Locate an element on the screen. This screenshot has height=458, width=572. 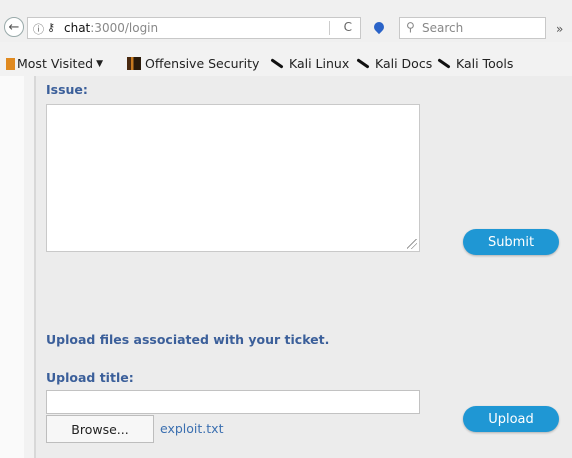
bookmark-most-visited: Most Visited ▼ is located at coordinates (54, 63).